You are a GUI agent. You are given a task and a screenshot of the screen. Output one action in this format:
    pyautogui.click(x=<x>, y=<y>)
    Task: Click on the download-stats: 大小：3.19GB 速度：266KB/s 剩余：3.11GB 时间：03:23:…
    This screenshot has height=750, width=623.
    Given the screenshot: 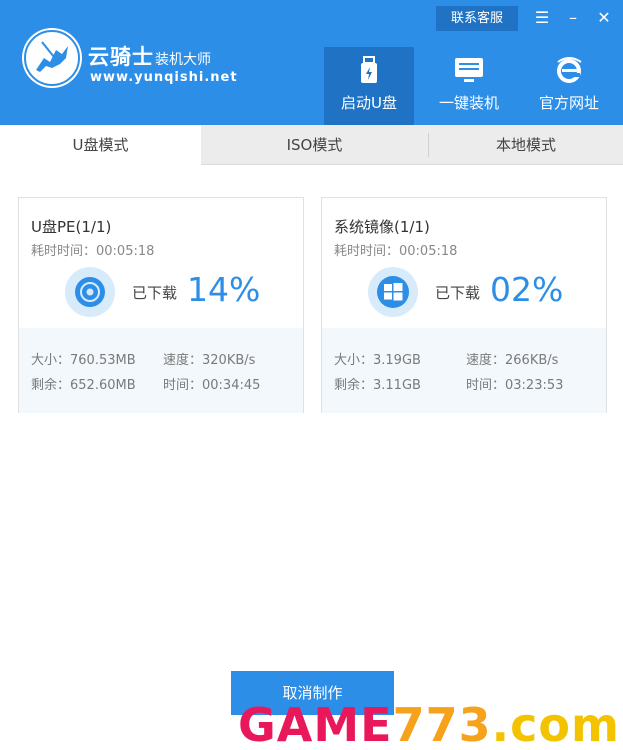 What is the action you would take?
    pyautogui.click(x=464, y=370)
    